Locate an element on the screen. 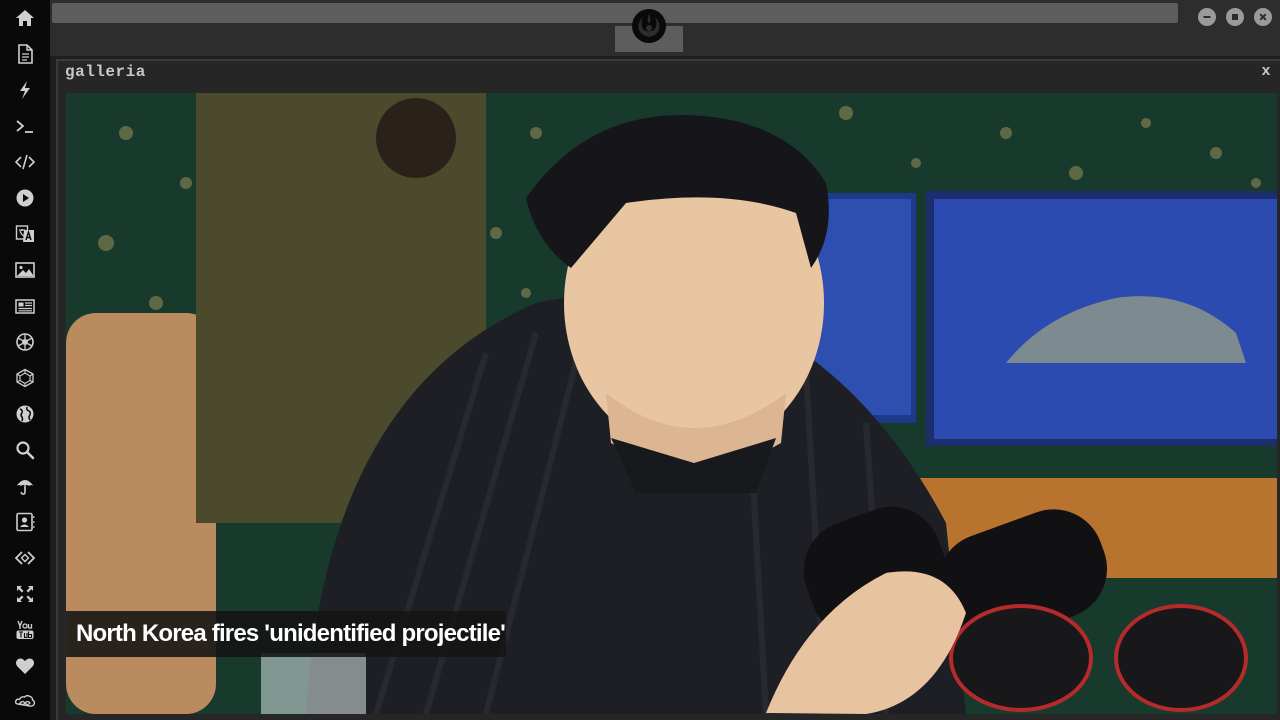 The width and height of the screenshot is (1280, 720). square-icon is located at coordinates (1235, 17).